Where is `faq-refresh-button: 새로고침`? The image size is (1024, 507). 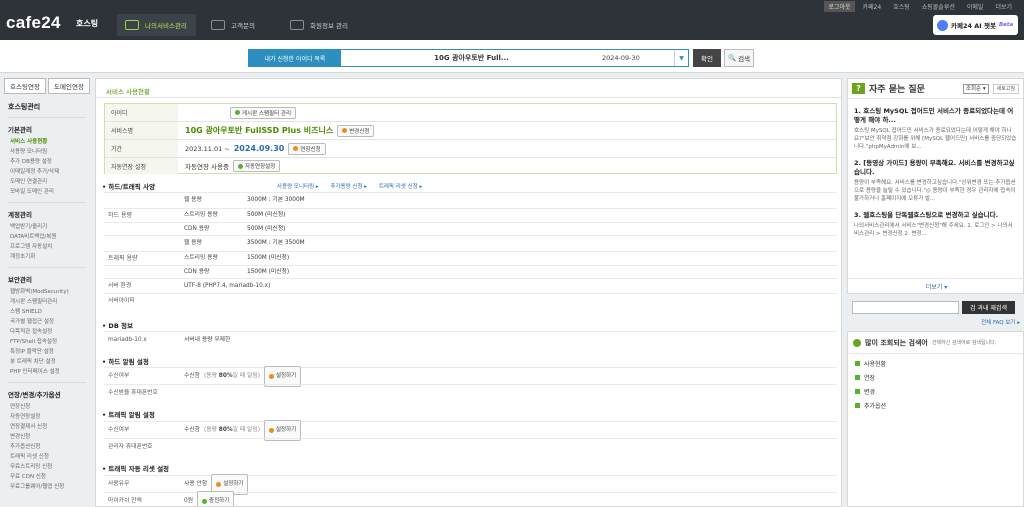 faq-refresh-button: 새로고침 is located at coordinates (1005, 88).